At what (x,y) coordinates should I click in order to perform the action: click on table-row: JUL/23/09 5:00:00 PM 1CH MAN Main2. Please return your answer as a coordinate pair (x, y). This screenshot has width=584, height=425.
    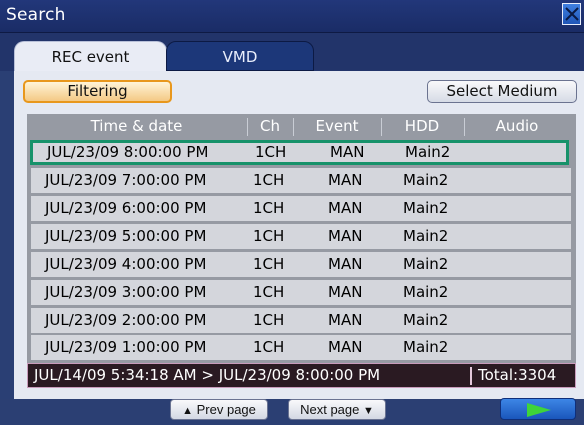
    Looking at the image, I should click on (301, 236).